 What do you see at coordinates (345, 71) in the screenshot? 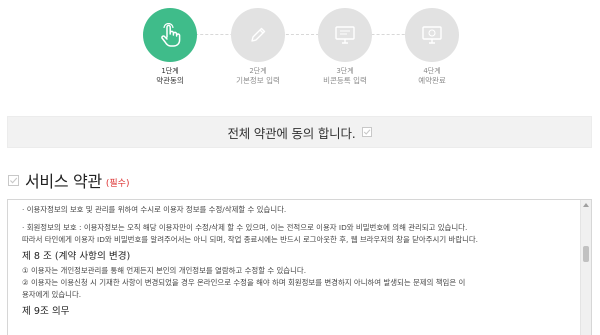
I see `step-3-number: 3단계` at bounding box center [345, 71].